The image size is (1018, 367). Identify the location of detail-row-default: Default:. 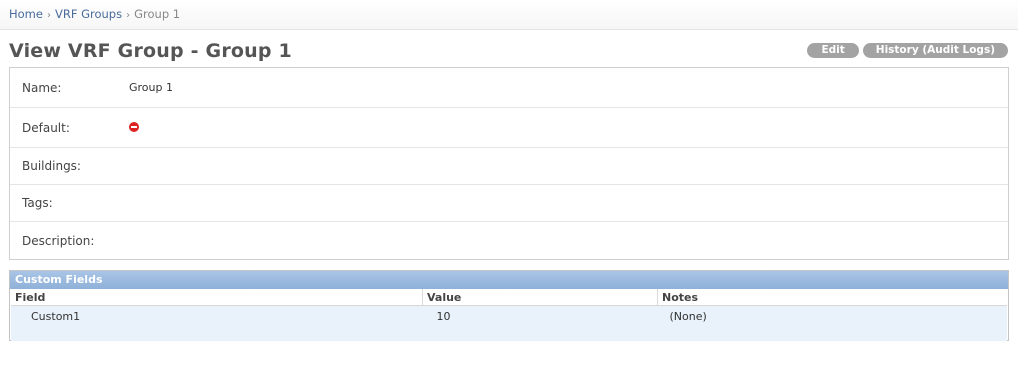
(509, 128).